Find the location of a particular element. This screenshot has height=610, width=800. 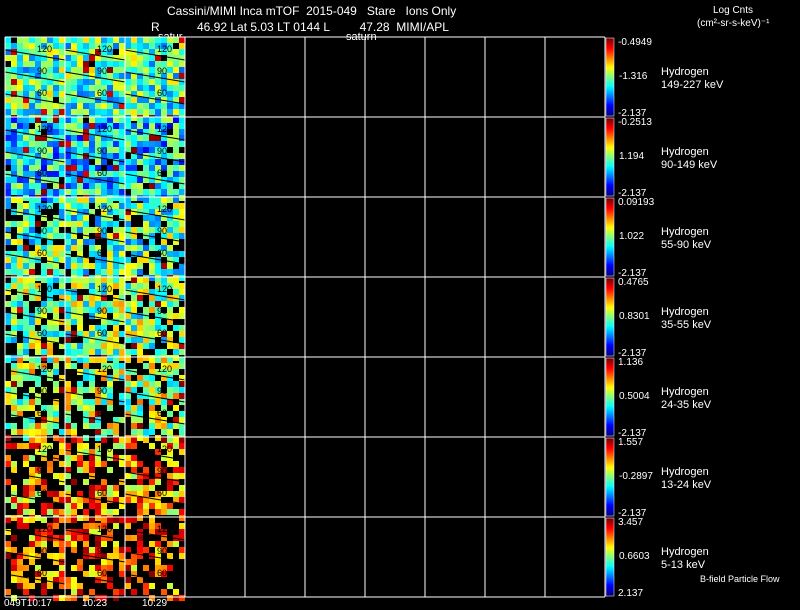

colorbar-mid: -0.2897 is located at coordinates (636, 476).